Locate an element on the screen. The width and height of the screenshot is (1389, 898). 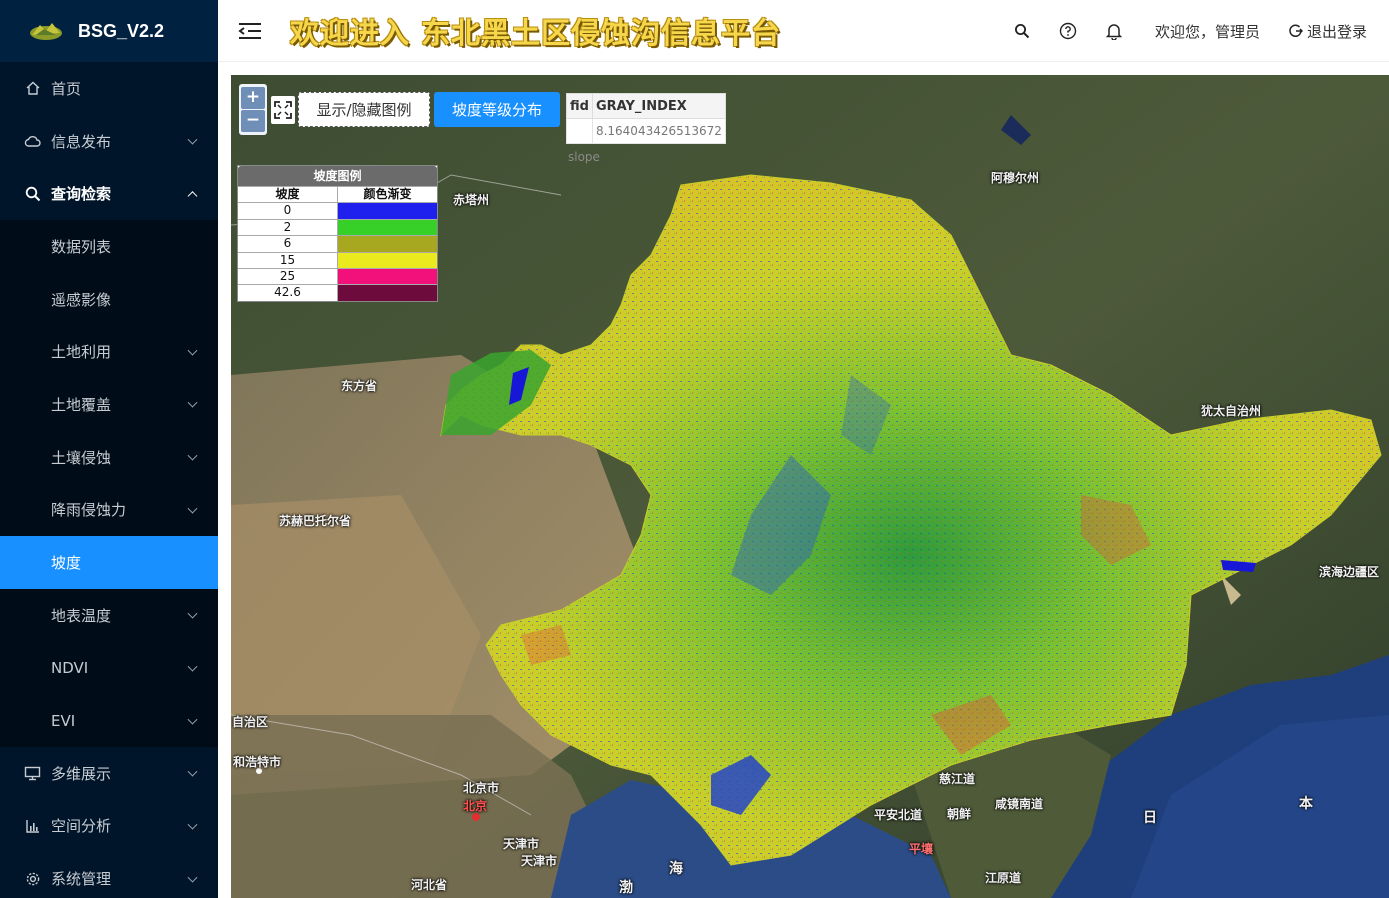
menu-soil-erosion: 土壤侵蚀 is located at coordinates (109, 457).